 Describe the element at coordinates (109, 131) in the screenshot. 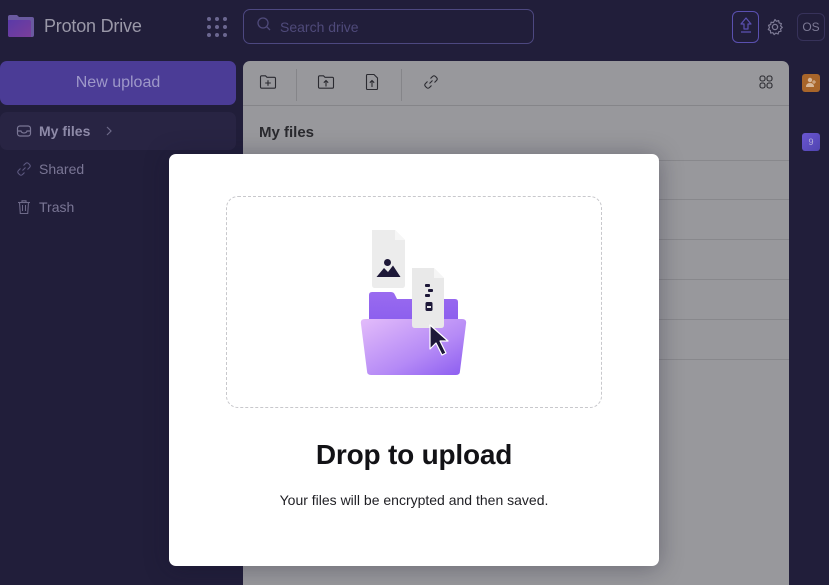

I see `chevron-right-icon` at that location.